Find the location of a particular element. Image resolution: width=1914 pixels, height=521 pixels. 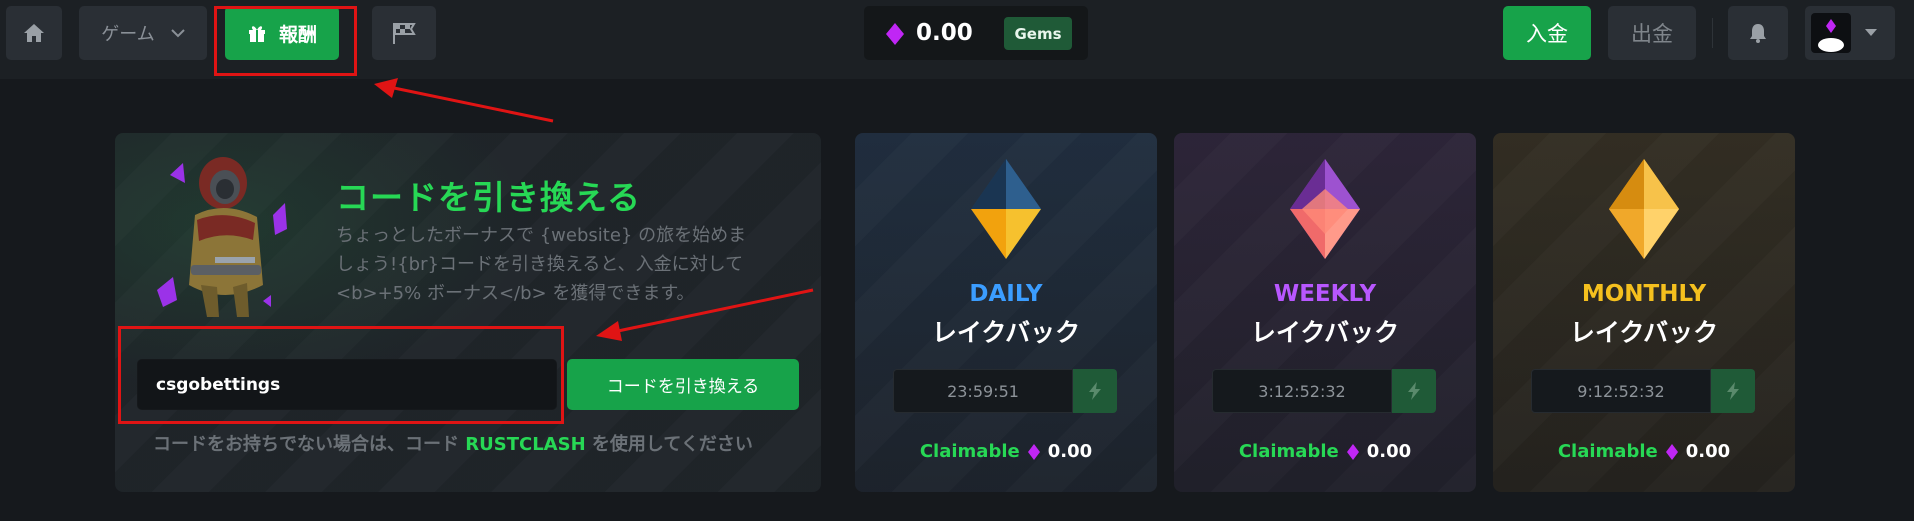

bell-icon is located at coordinates (1758, 33).